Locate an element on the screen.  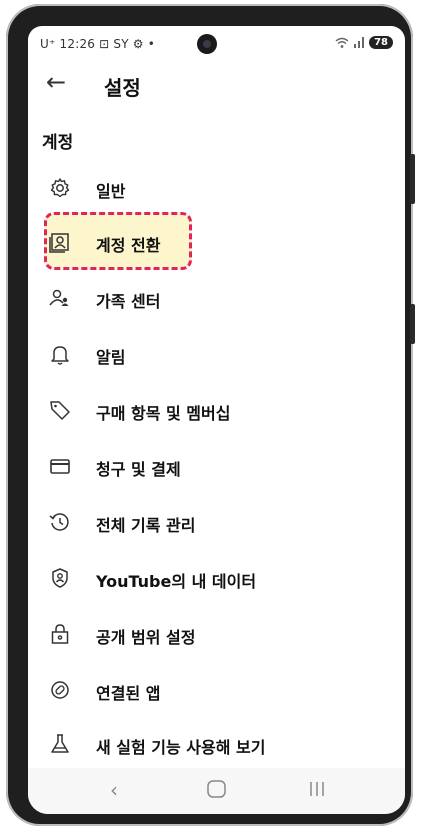
status-bar: U⁺ 12:26 ⊡ SY ⚙ • 78 is located at coordinates (216, 44).